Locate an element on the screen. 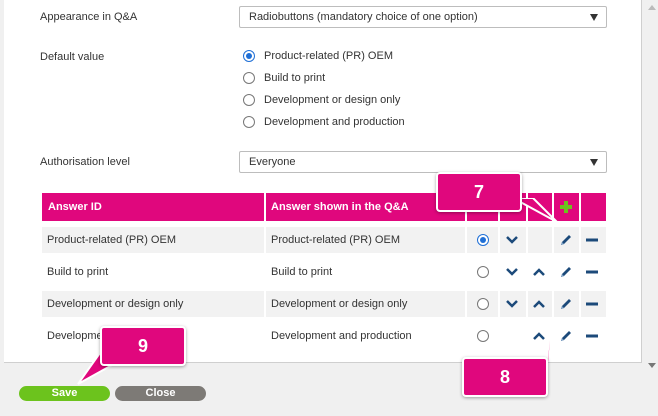  default-option: Development or design only is located at coordinates (321, 100).